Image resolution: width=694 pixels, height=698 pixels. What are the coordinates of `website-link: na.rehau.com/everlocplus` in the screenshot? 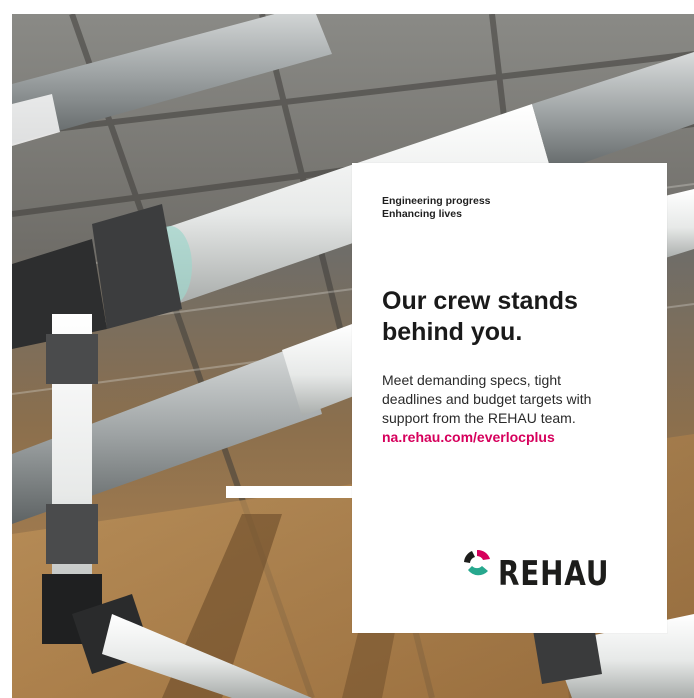 It's located at (468, 437).